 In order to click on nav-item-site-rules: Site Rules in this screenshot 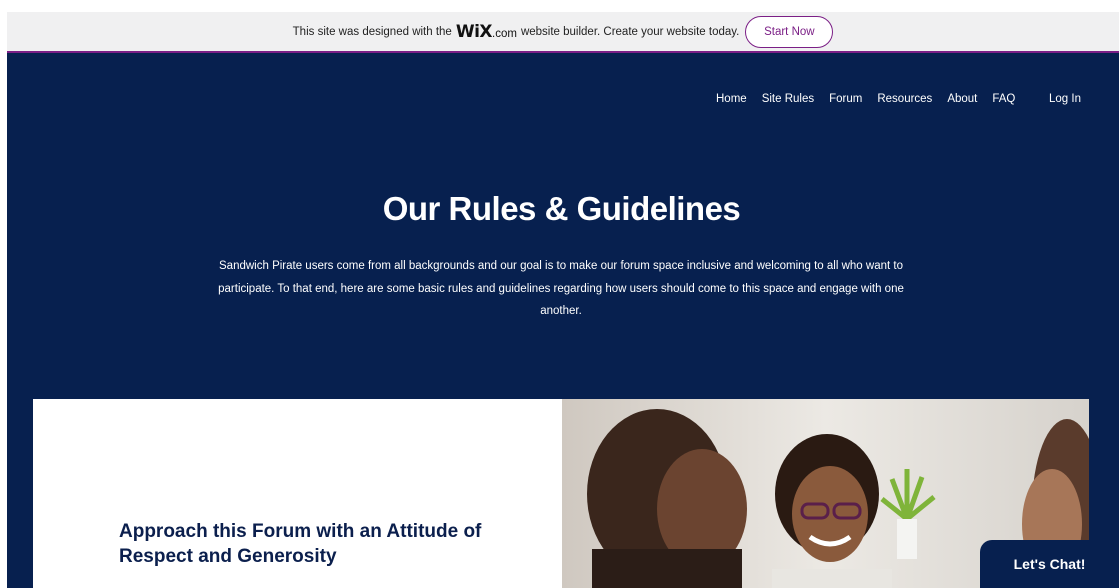, I will do `click(788, 99)`.